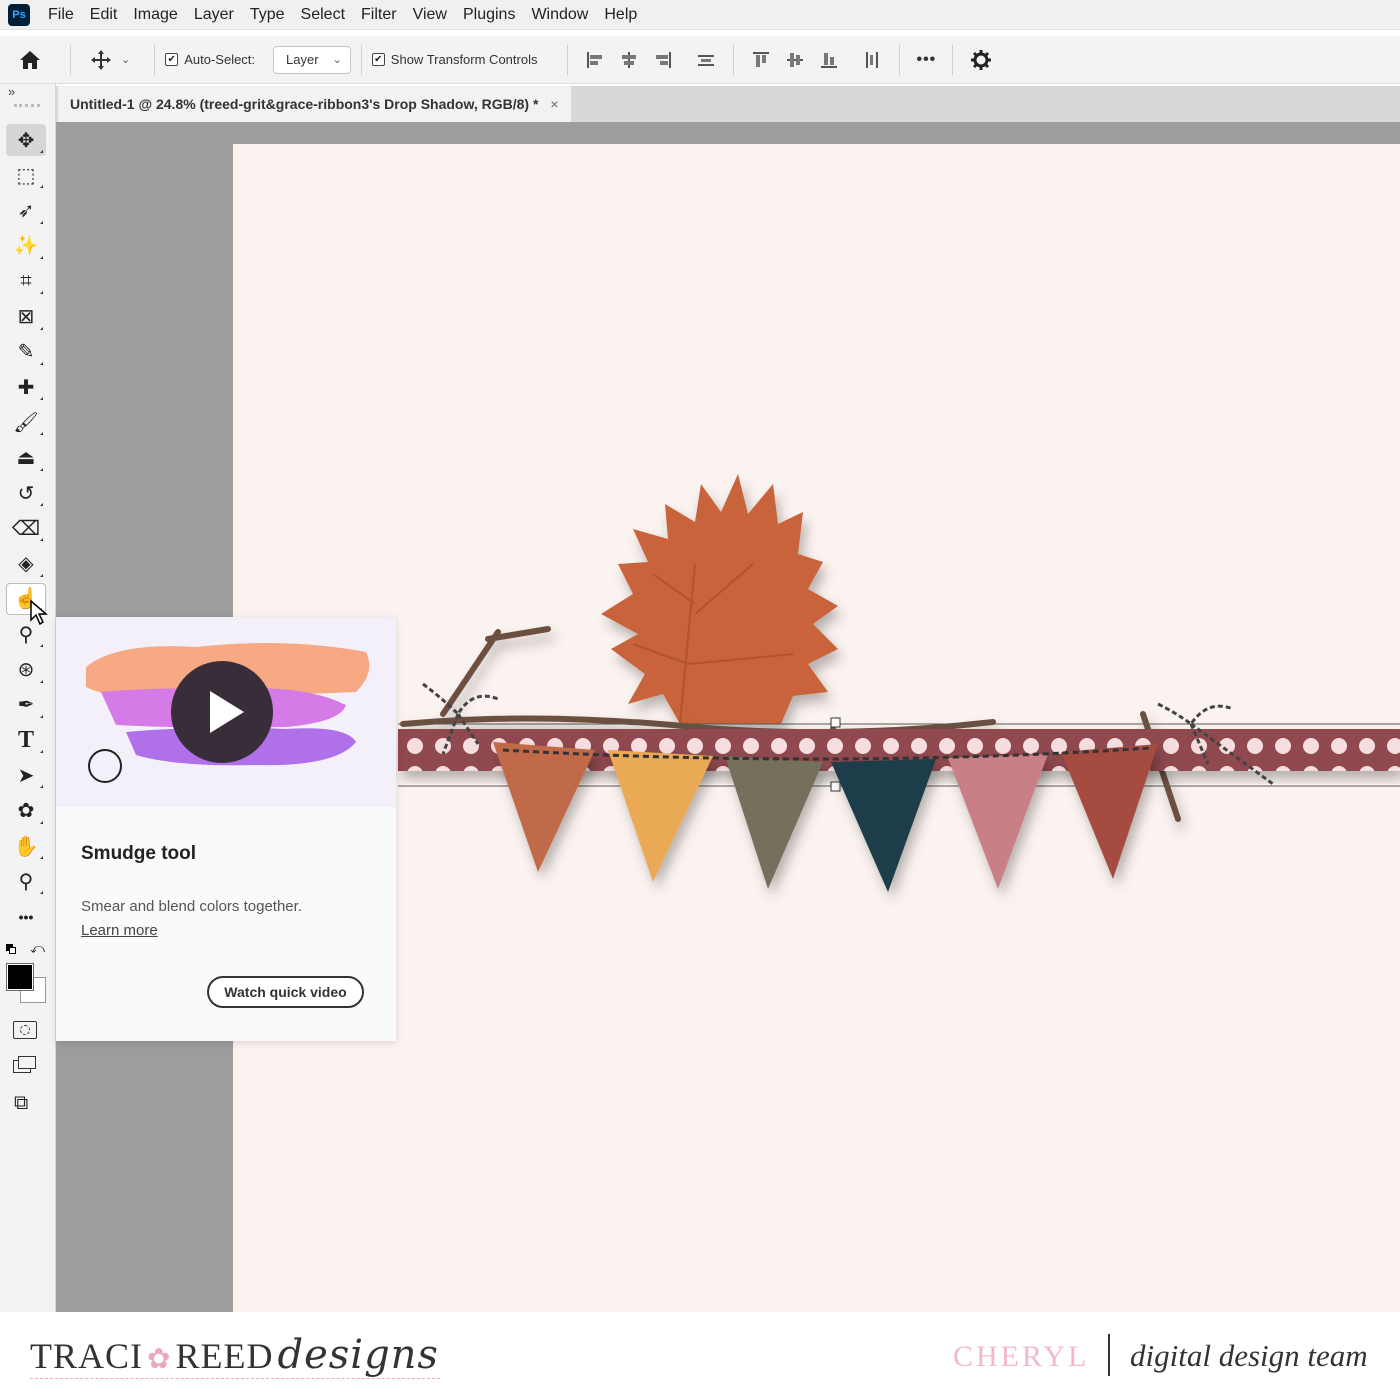  What do you see at coordinates (26, 422) in the screenshot?
I see `brush-icon: 🖌` at bounding box center [26, 422].